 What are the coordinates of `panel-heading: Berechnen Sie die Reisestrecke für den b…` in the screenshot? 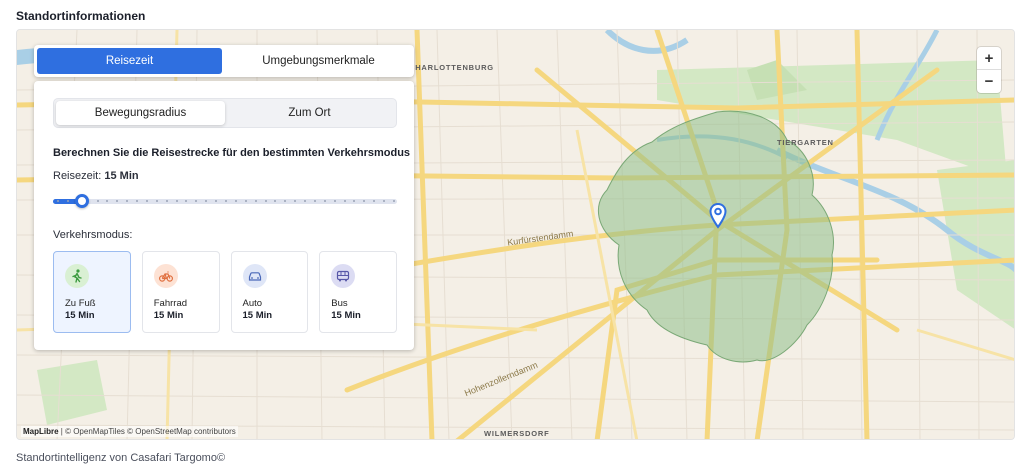 It's located at (232, 153).